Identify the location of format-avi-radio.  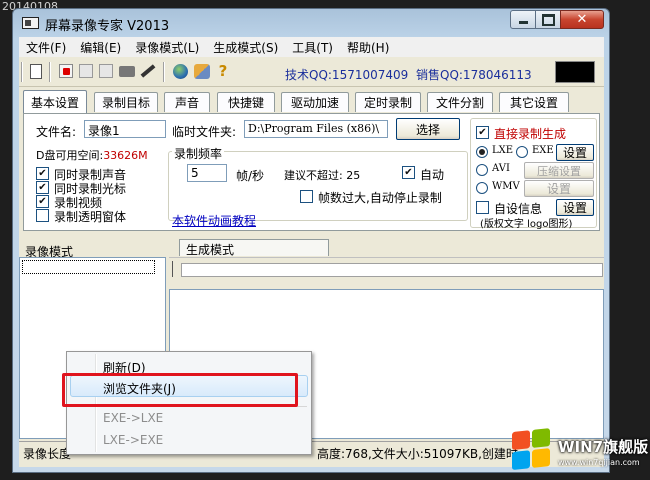
(482, 170).